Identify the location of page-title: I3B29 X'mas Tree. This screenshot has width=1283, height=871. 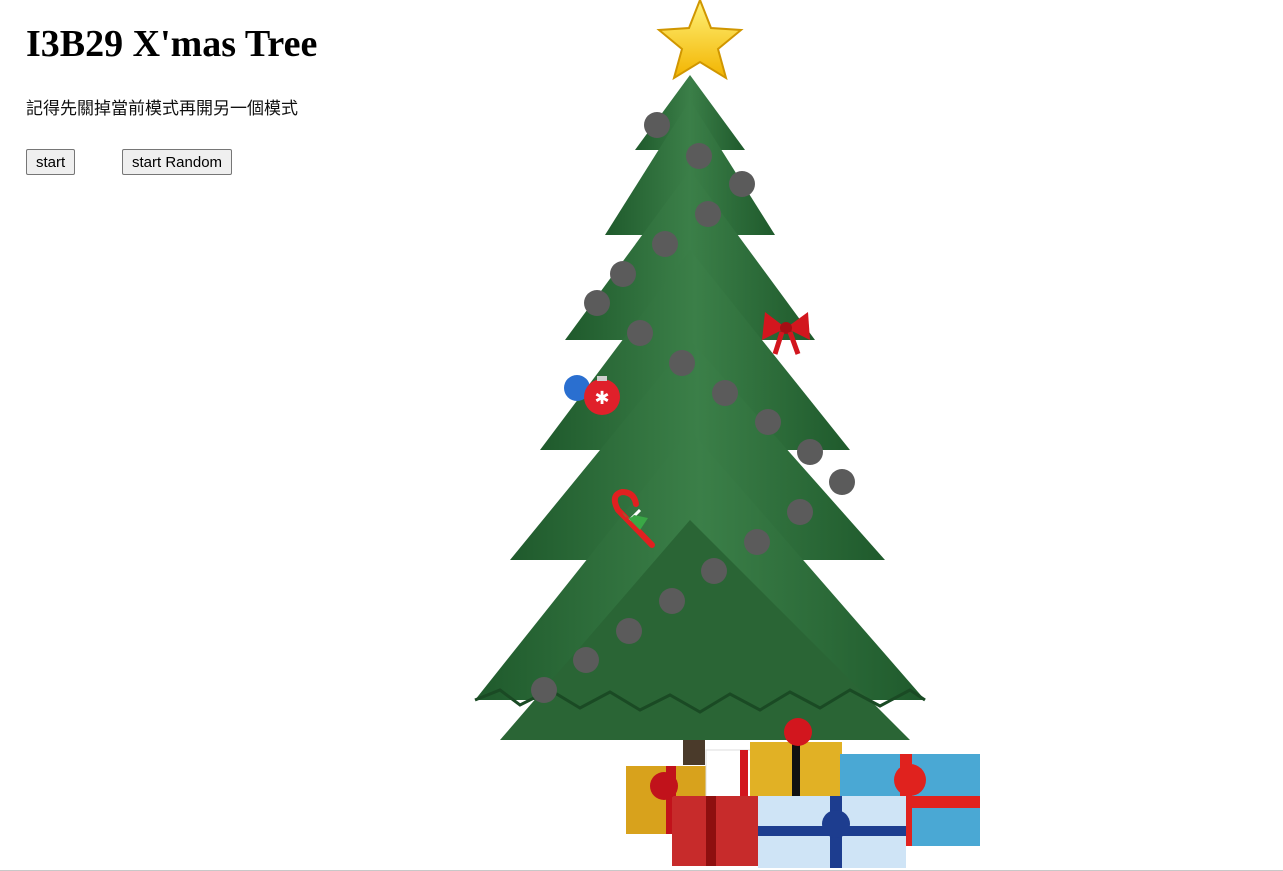
(172, 44).